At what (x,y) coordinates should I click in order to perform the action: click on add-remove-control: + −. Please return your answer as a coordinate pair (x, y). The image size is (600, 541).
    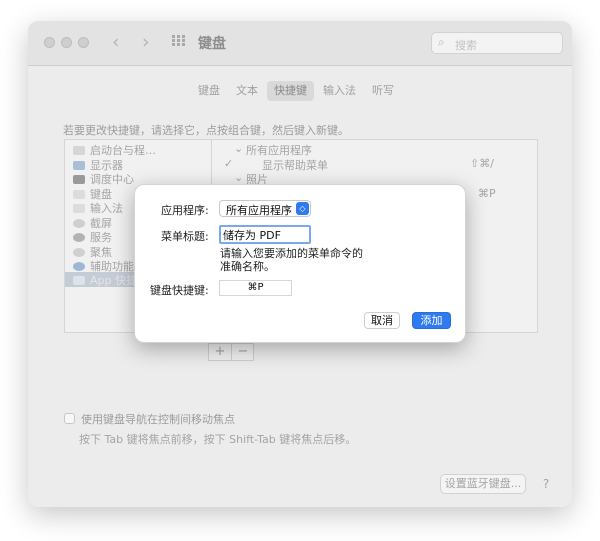
    Looking at the image, I should click on (231, 352).